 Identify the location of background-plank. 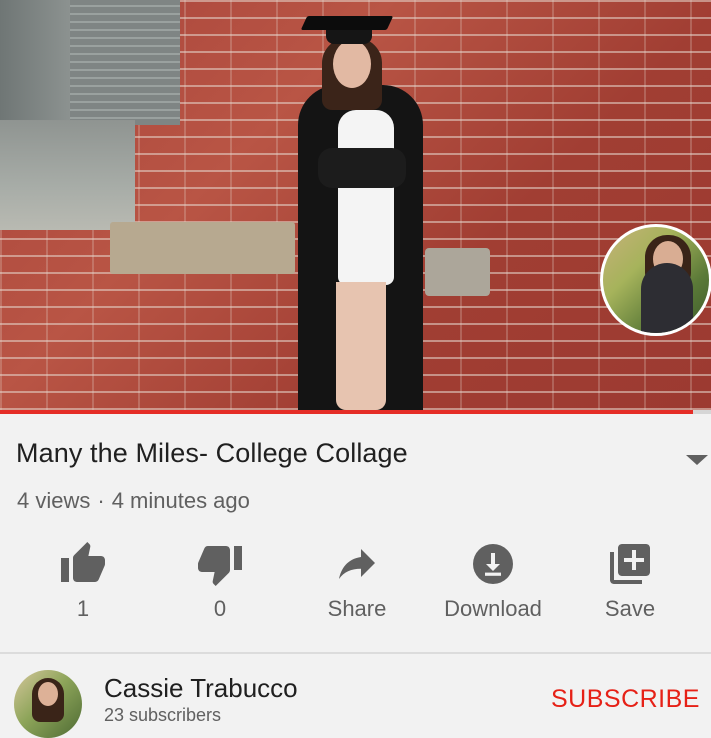
(67, 175).